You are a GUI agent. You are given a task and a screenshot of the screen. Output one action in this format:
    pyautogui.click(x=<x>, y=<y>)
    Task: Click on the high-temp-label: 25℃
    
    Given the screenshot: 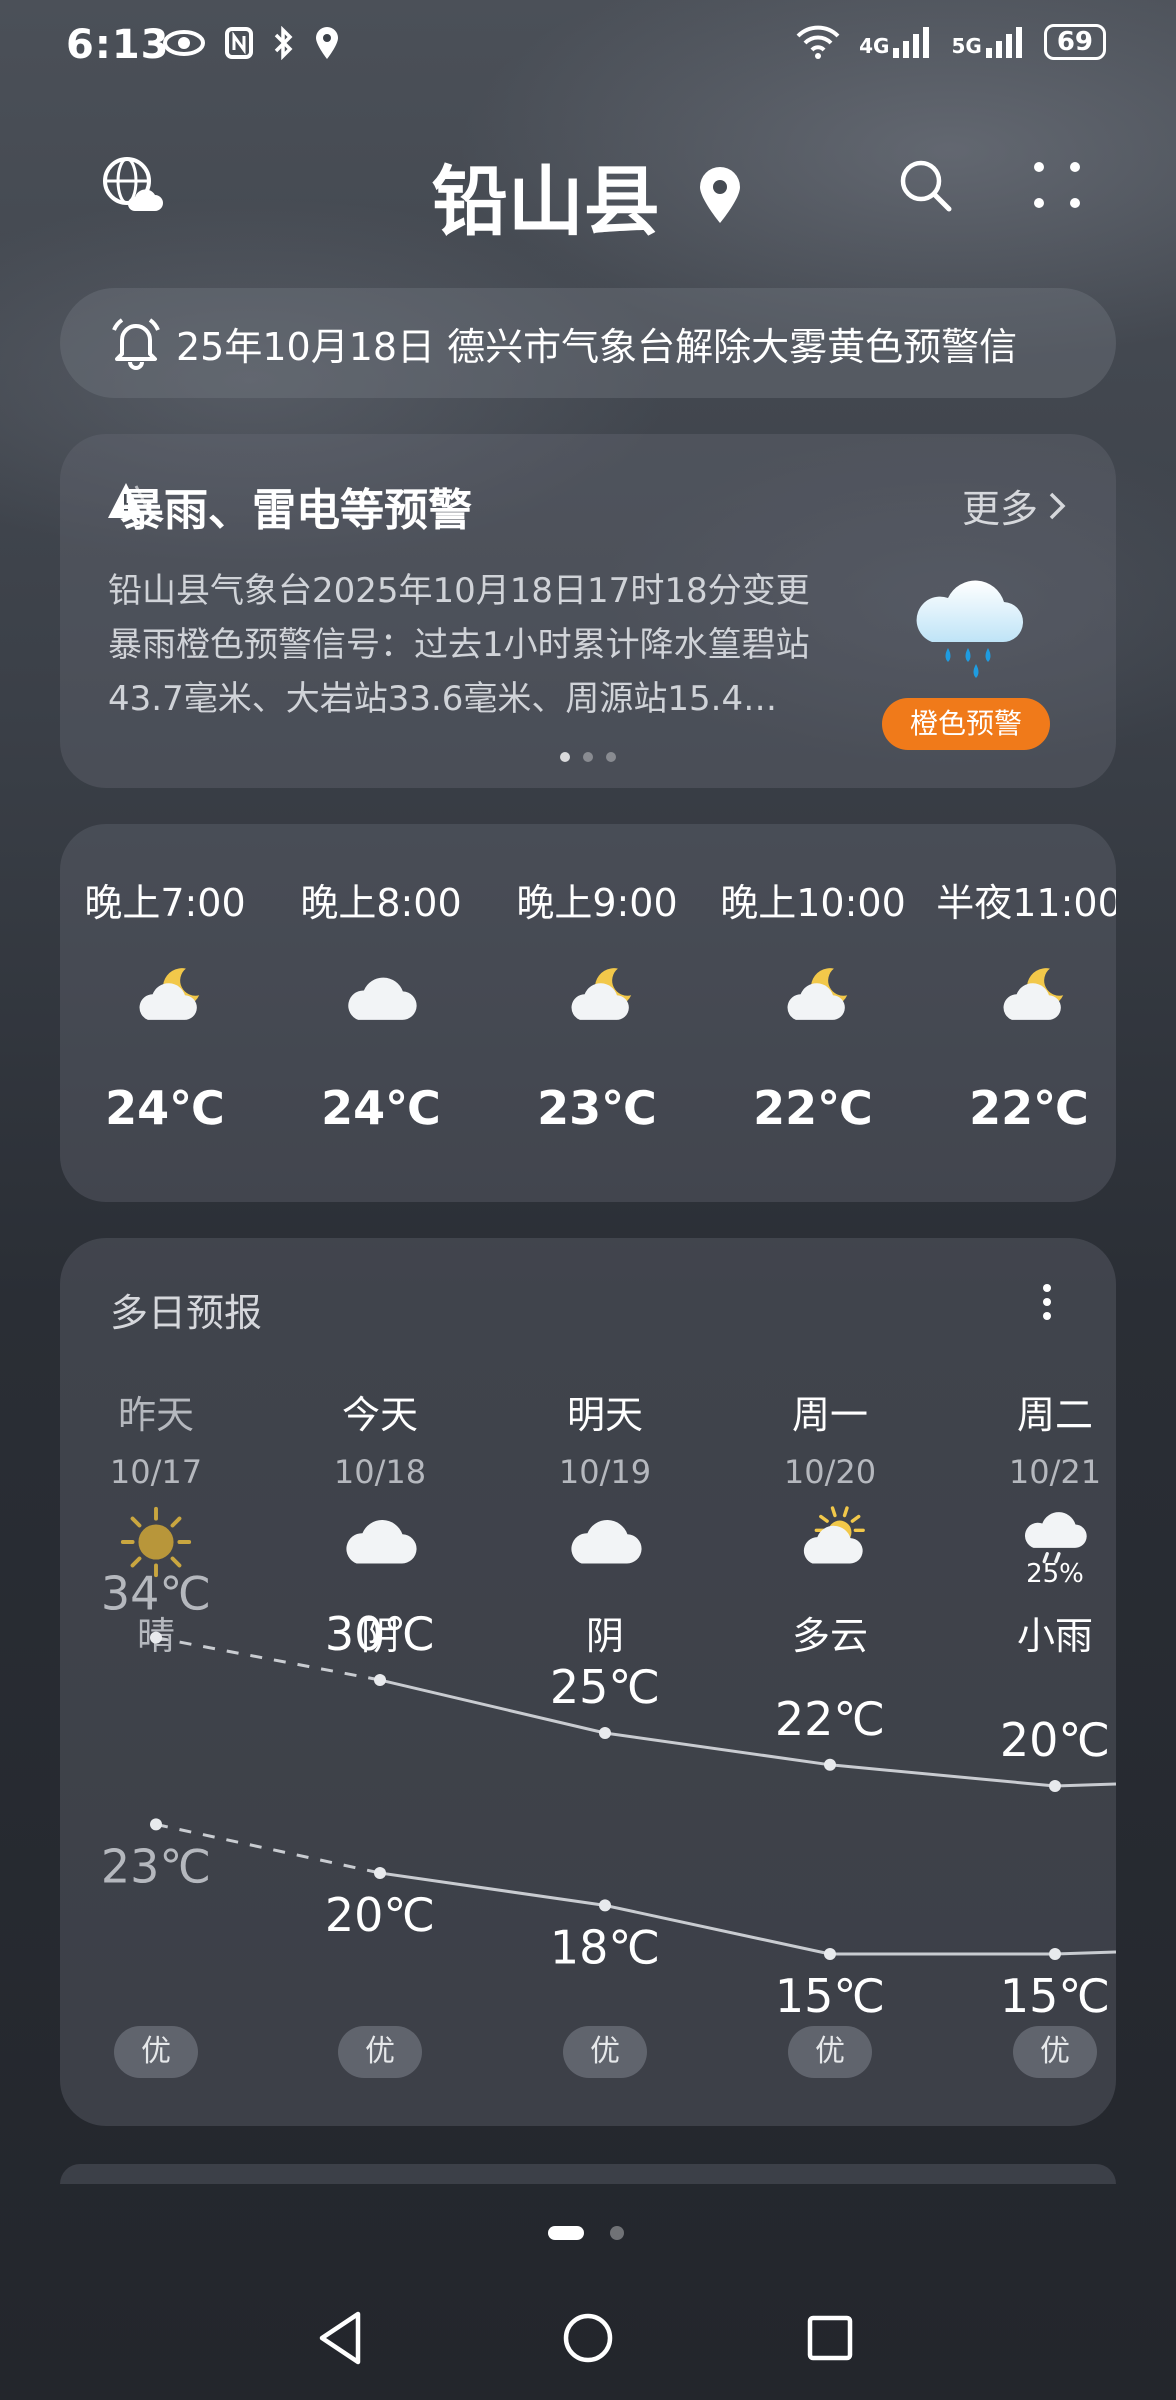 What is the action you would take?
    pyautogui.click(x=605, y=1687)
    